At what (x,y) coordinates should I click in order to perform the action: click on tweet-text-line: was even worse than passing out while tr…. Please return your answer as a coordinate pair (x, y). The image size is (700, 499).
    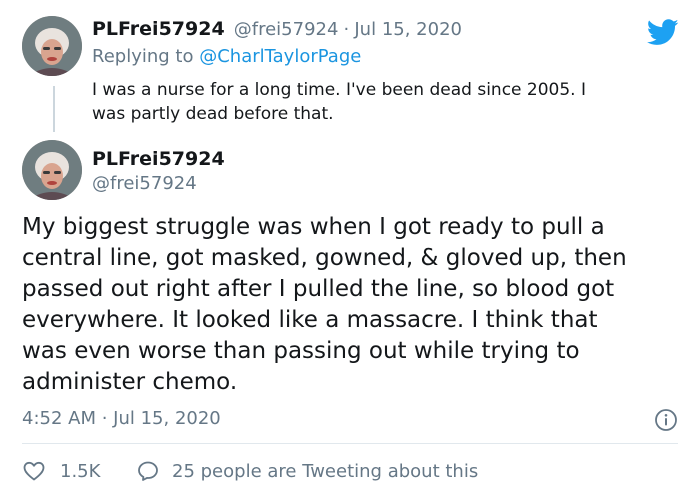
    Looking at the image, I should click on (301, 351).